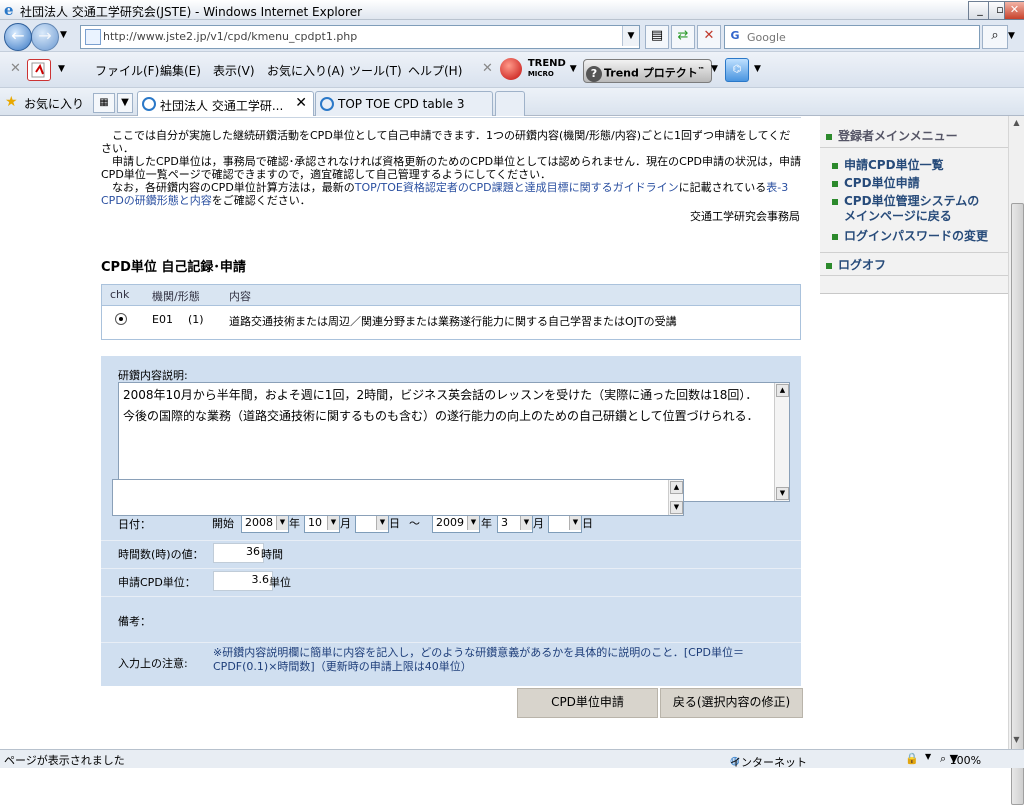 The height and width of the screenshot is (805, 1024). I want to click on table-header: chk 機関/形態 内容, so click(451, 295).